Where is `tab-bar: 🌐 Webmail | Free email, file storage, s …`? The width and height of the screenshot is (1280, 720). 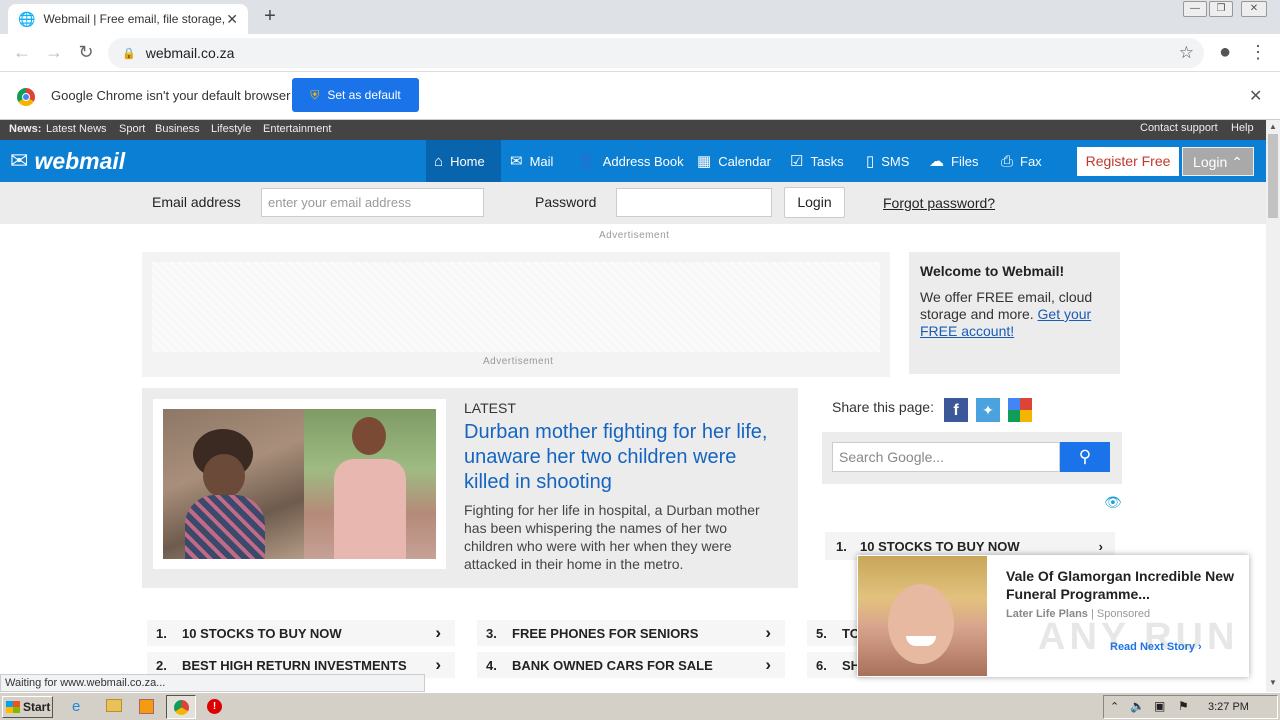
tab-bar: 🌐 Webmail | Free email, file storage, s … is located at coordinates (640, 17).